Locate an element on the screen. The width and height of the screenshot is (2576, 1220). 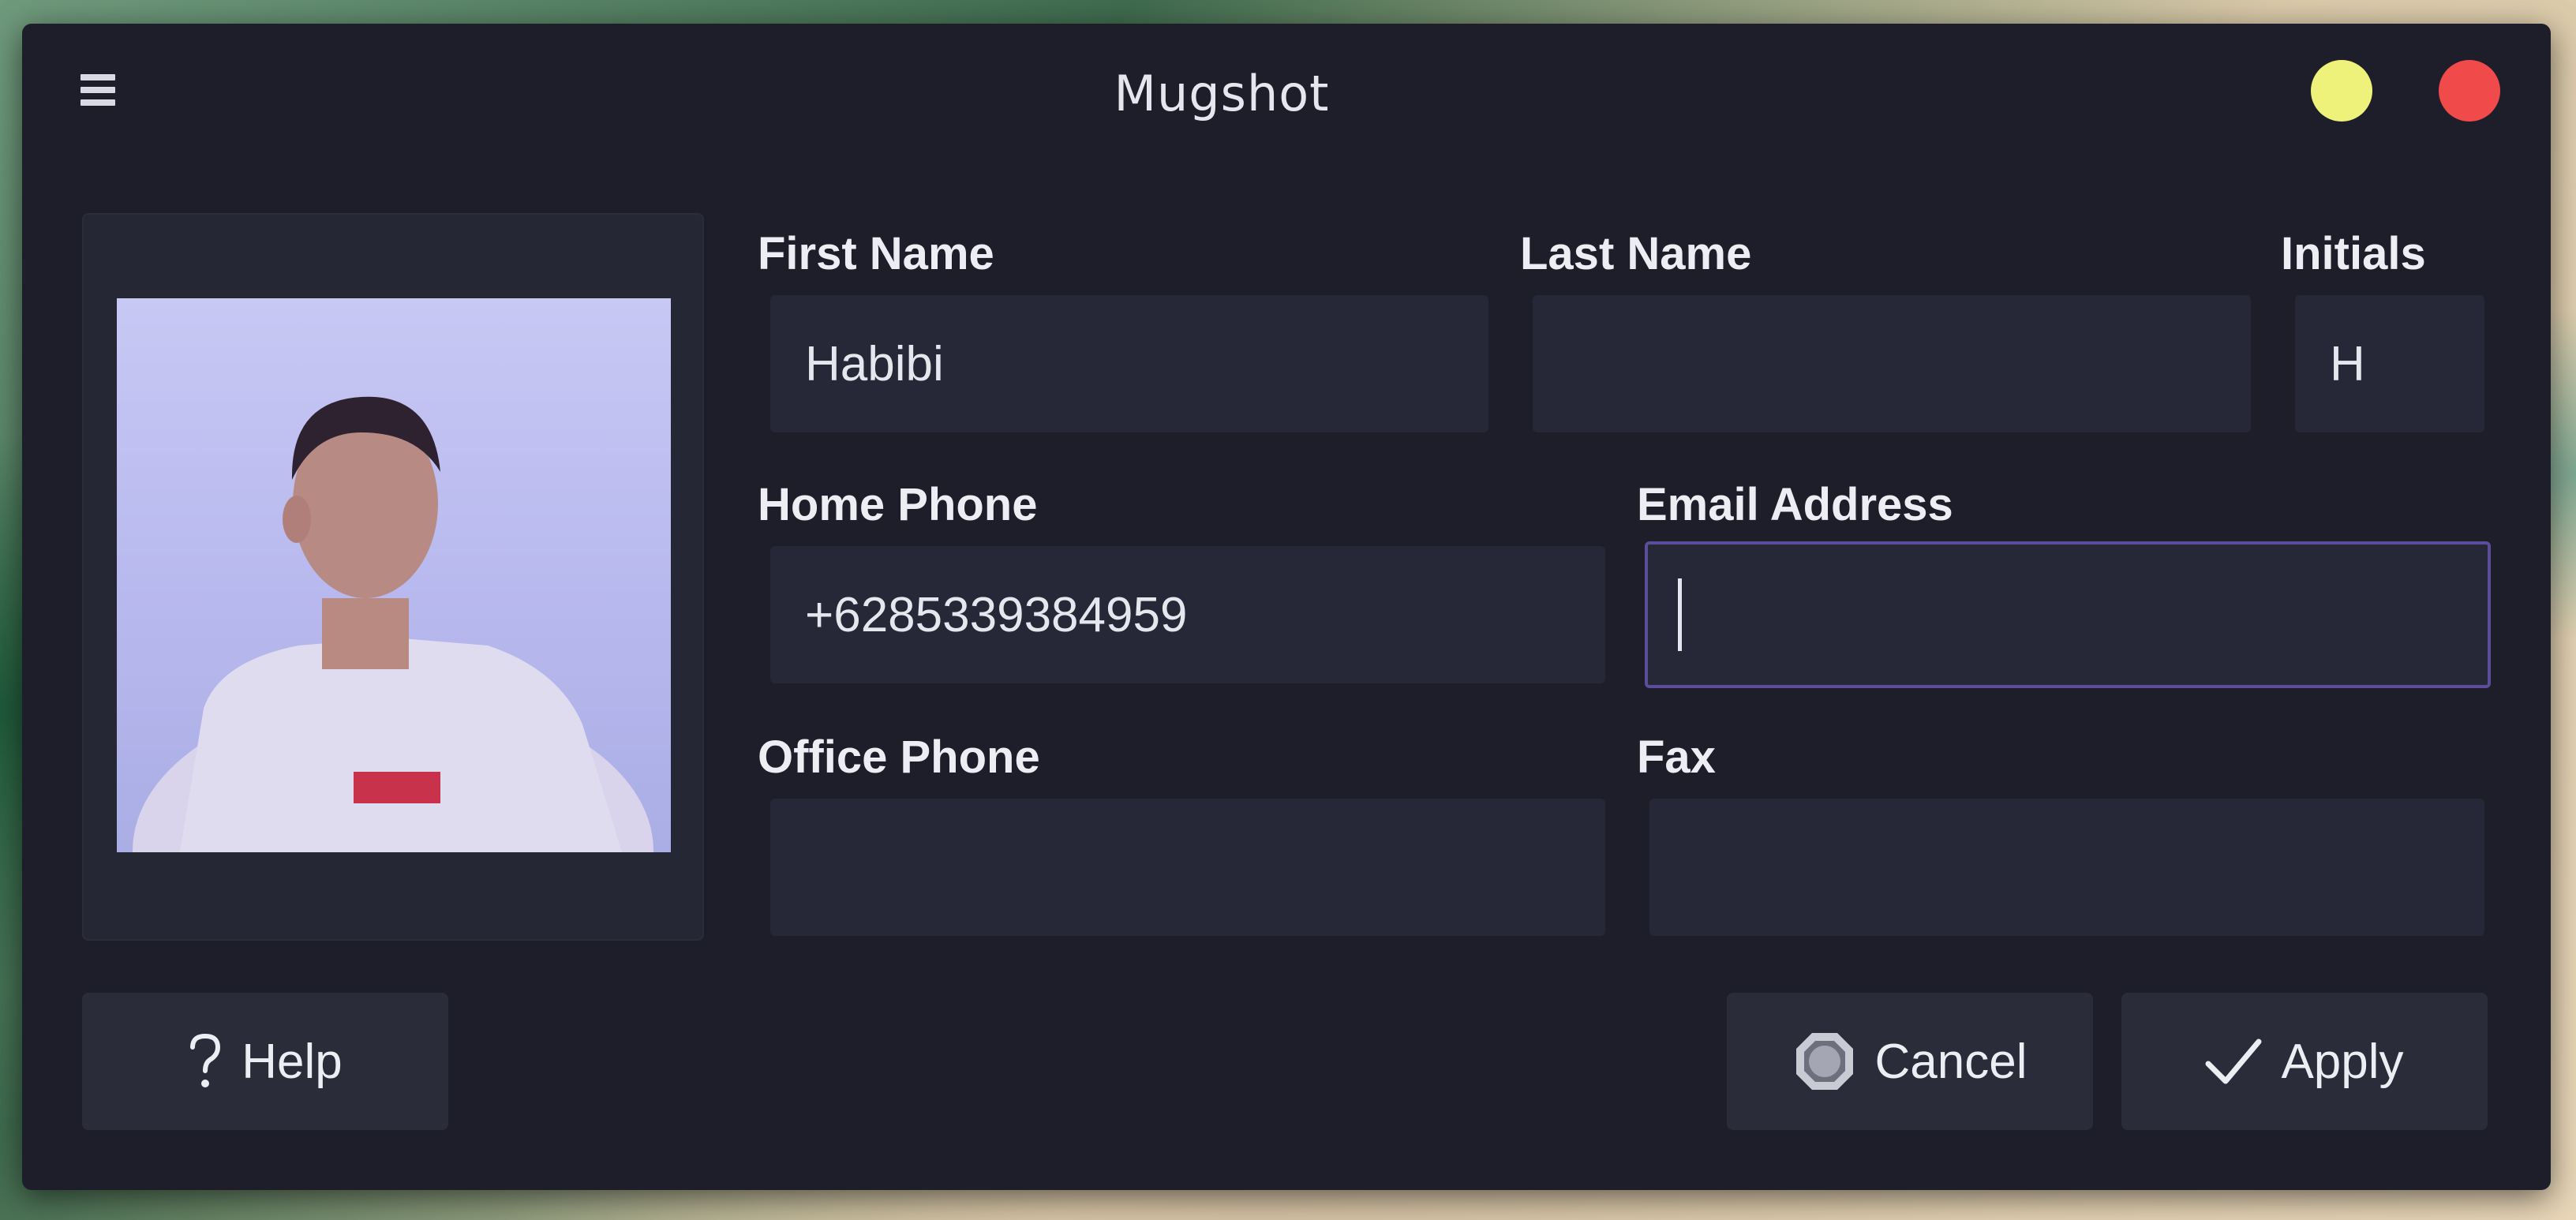
question-mark-icon is located at coordinates (205, 1061).